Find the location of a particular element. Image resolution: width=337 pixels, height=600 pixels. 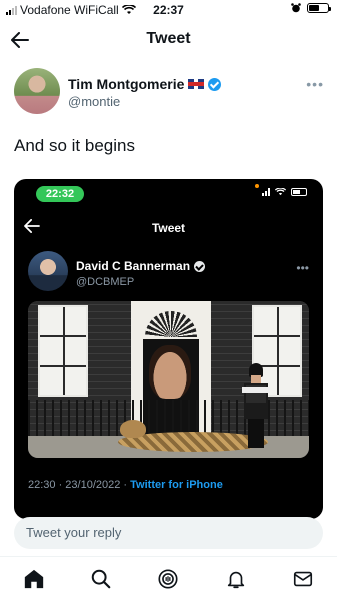

page-title: Tweet is located at coordinates (168, 38).